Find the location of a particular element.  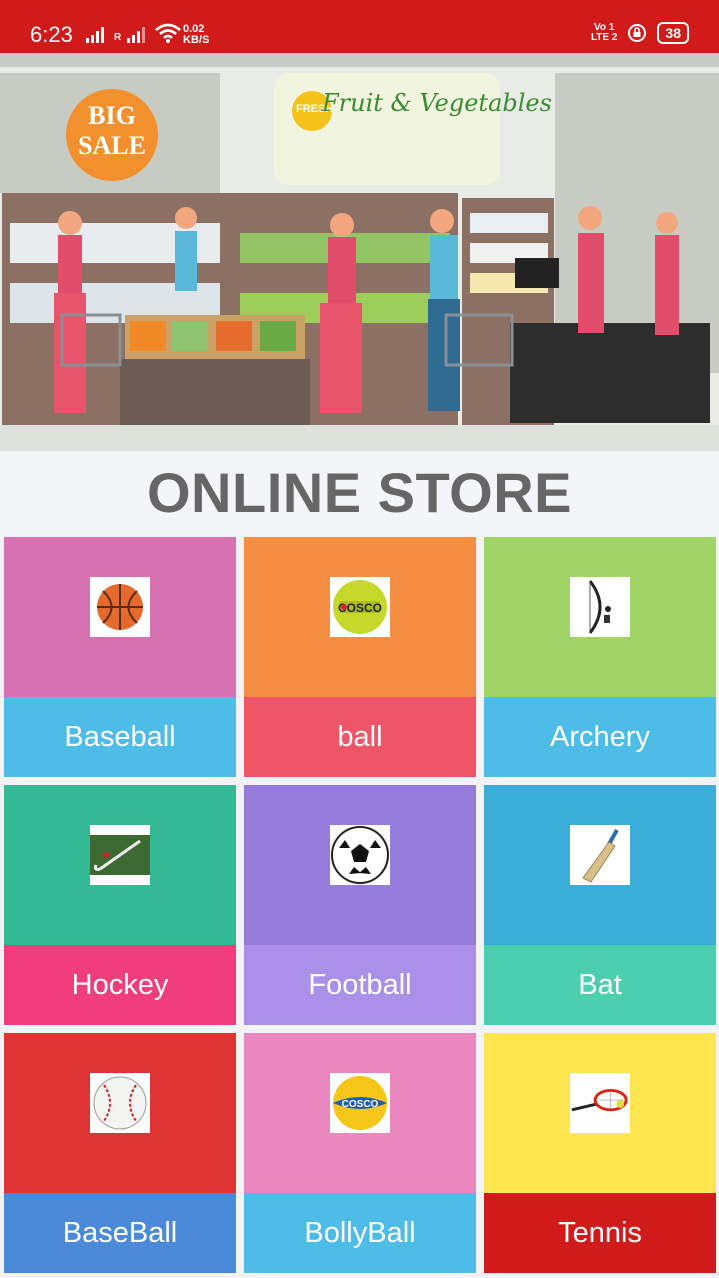

compound-bow-icon is located at coordinates (600, 607).